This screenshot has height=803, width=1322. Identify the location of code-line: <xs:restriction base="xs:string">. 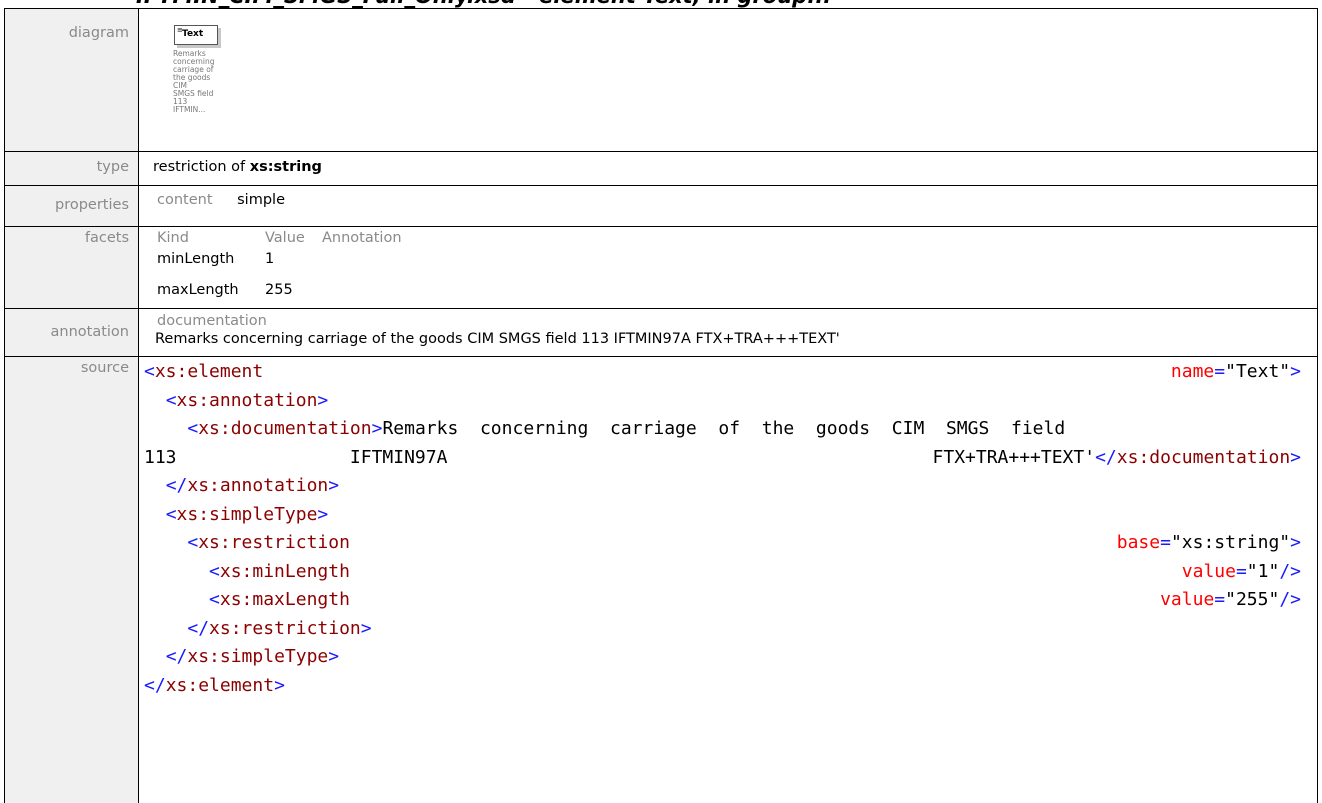
(744, 542).